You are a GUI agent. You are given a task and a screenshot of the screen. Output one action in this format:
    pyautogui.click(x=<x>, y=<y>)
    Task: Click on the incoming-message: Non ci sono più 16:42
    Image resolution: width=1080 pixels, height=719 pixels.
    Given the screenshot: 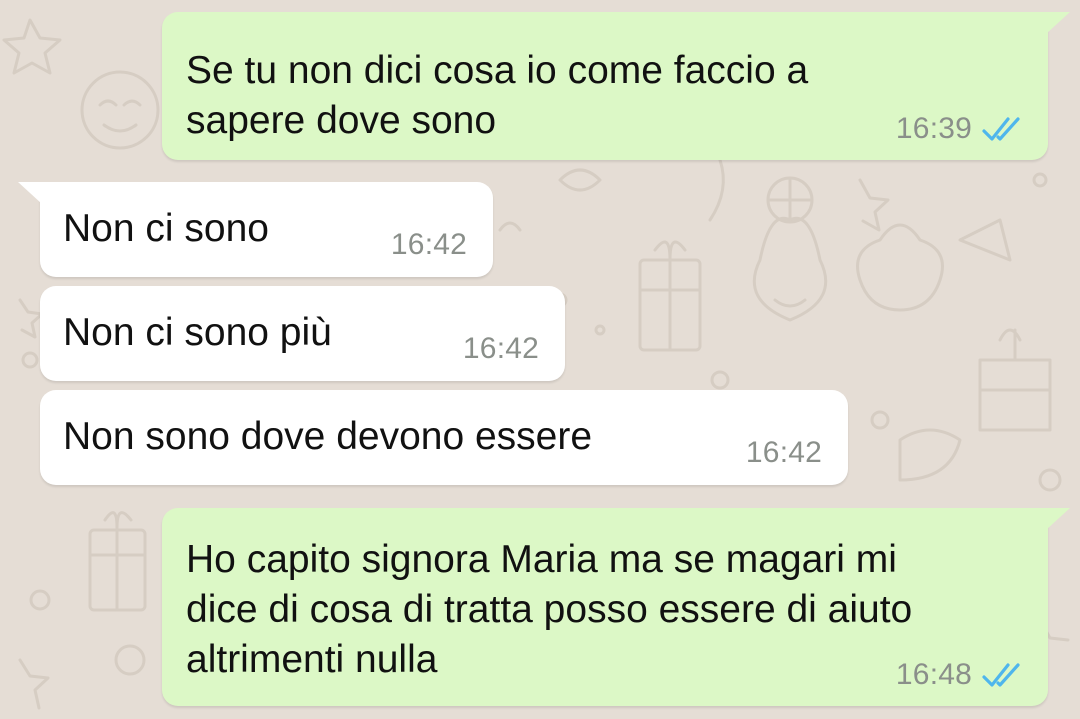 What is the action you would take?
    pyautogui.click(x=302, y=333)
    